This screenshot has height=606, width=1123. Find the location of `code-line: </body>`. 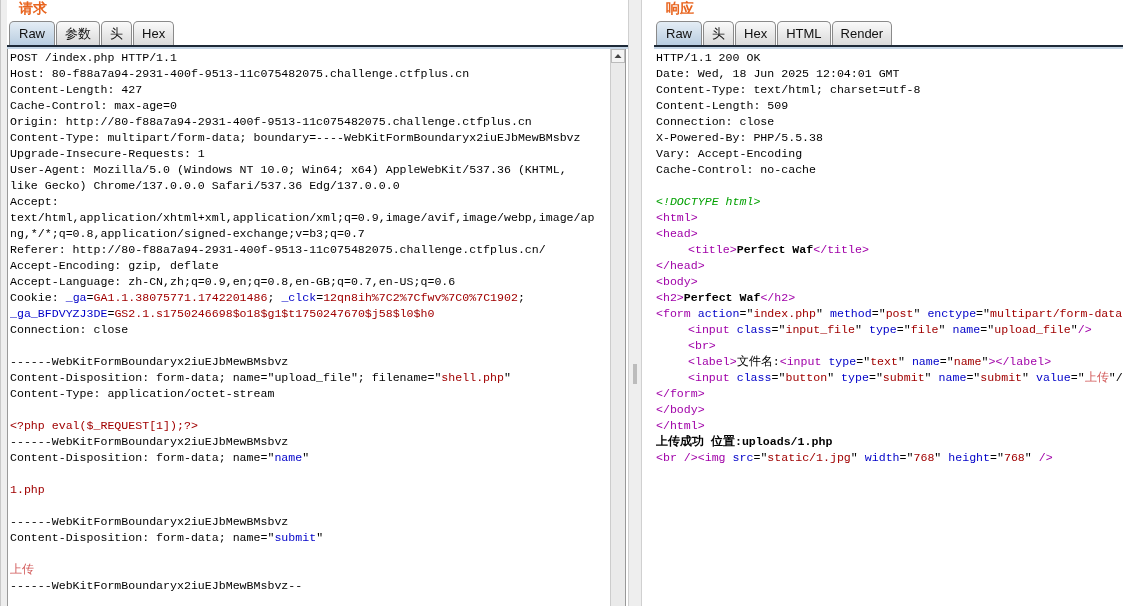

code-line: </body> is located at coordinates (680, 410).